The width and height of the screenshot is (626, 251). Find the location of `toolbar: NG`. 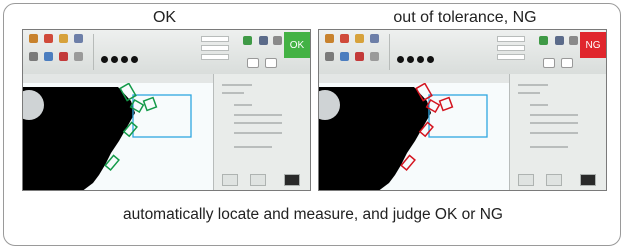

toolbar: NG is located at coordinates (462, 52).